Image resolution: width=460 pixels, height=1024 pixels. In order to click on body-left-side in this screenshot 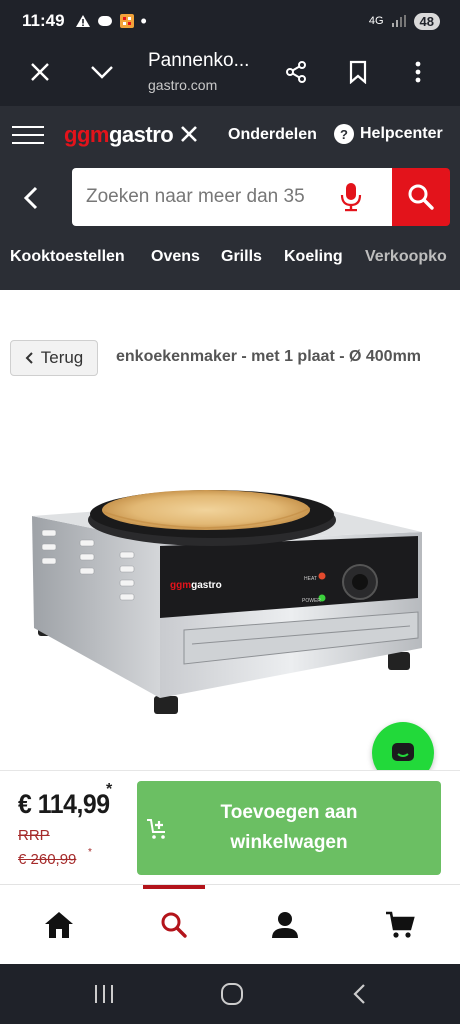, I will do `click(96, 607)`.